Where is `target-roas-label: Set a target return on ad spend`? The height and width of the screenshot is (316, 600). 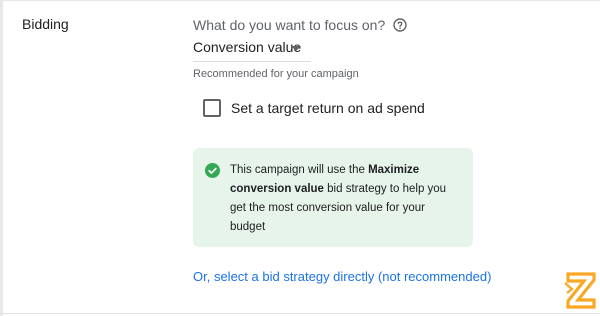 target-roas-label: Set a target return on ad spend is located at coordinates (328, 108).